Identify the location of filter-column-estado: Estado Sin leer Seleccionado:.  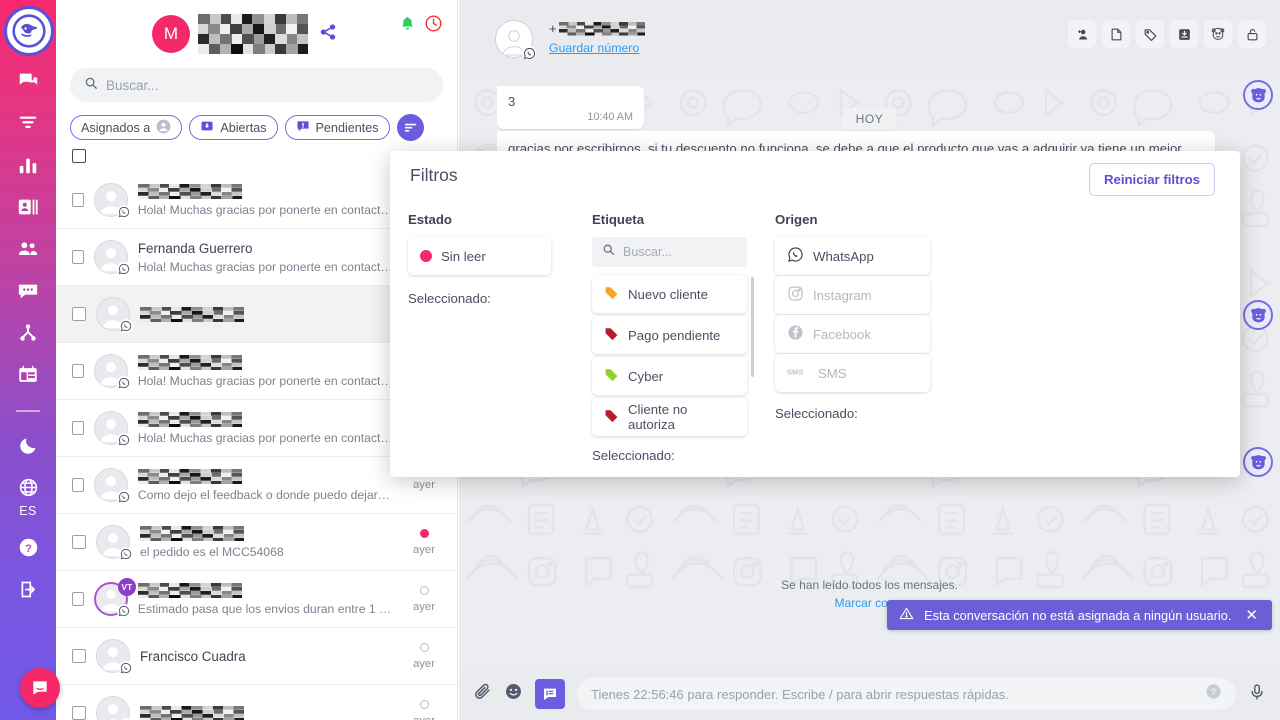
(479, 259).